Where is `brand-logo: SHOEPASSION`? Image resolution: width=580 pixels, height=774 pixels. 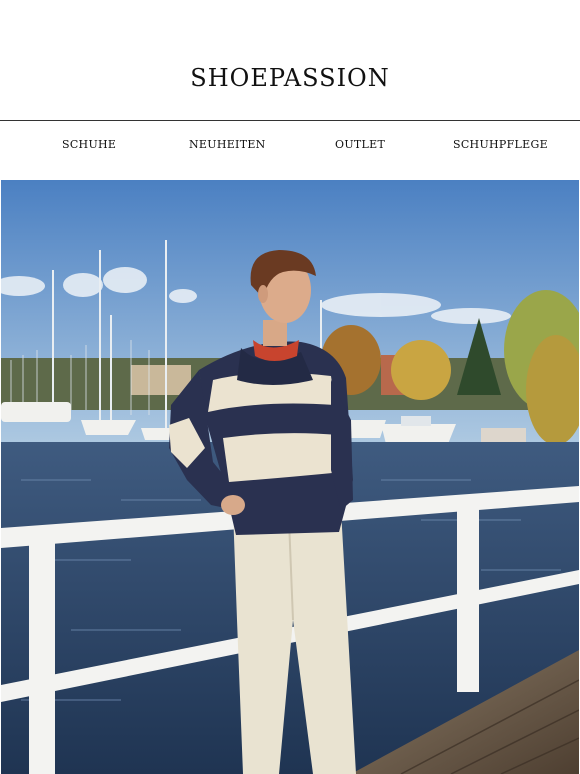
brand-logo: SHOEPASSION is located at coordinates (290, 78).